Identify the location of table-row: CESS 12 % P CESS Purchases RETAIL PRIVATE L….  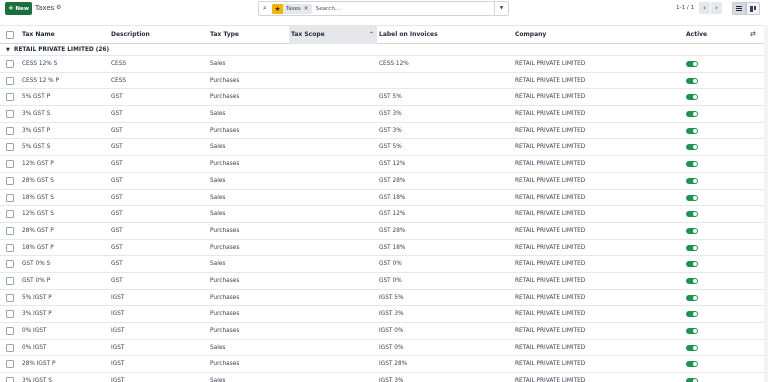
(384, 81).